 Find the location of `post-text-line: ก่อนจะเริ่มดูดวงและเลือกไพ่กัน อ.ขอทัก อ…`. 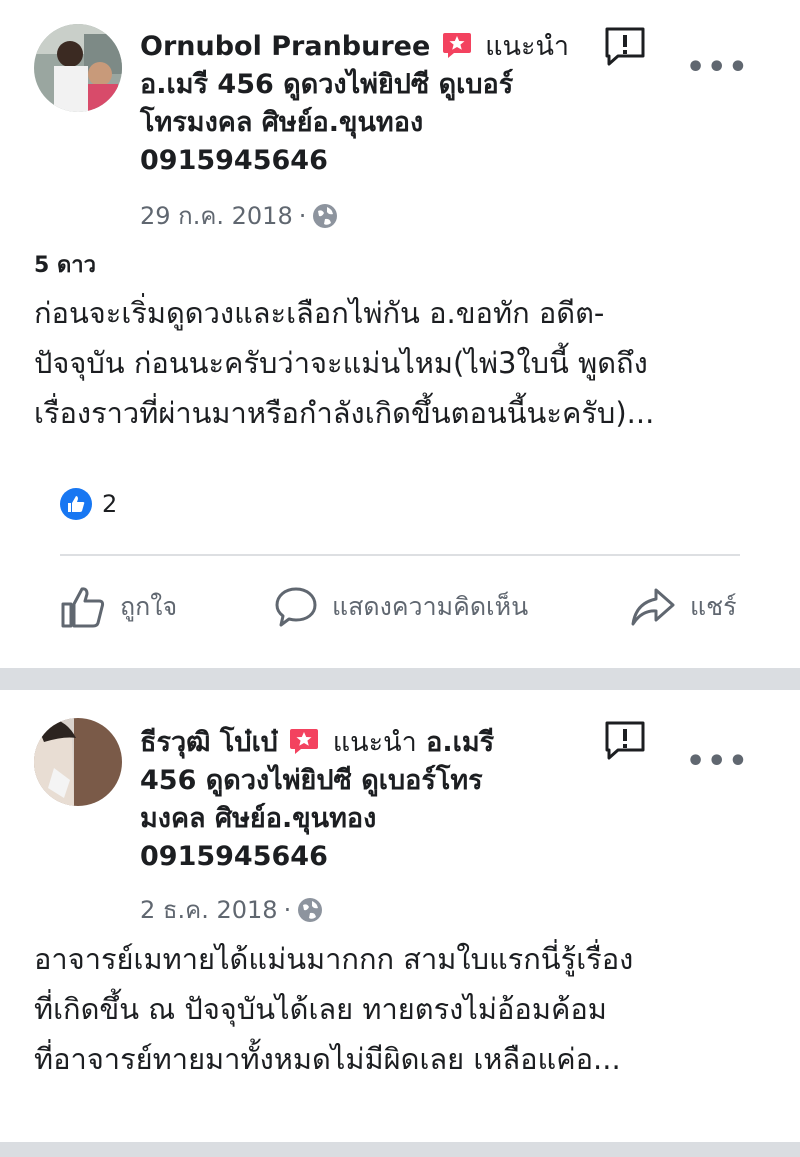

post-text-line: ก่อนจะเริ่มดูดวงและเลือกไพ่กัน อ.ขอทัก อ… is located at coordinates (319, 313).